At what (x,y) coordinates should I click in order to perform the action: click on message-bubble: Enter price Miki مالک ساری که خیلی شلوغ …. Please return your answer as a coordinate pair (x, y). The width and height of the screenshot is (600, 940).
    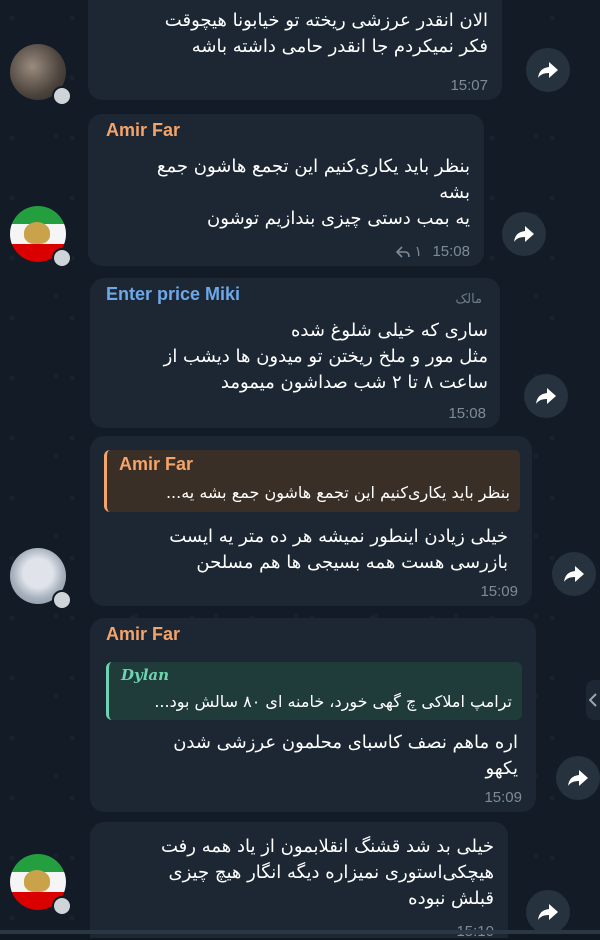
    Looking at the image, I should click on (295, 353).